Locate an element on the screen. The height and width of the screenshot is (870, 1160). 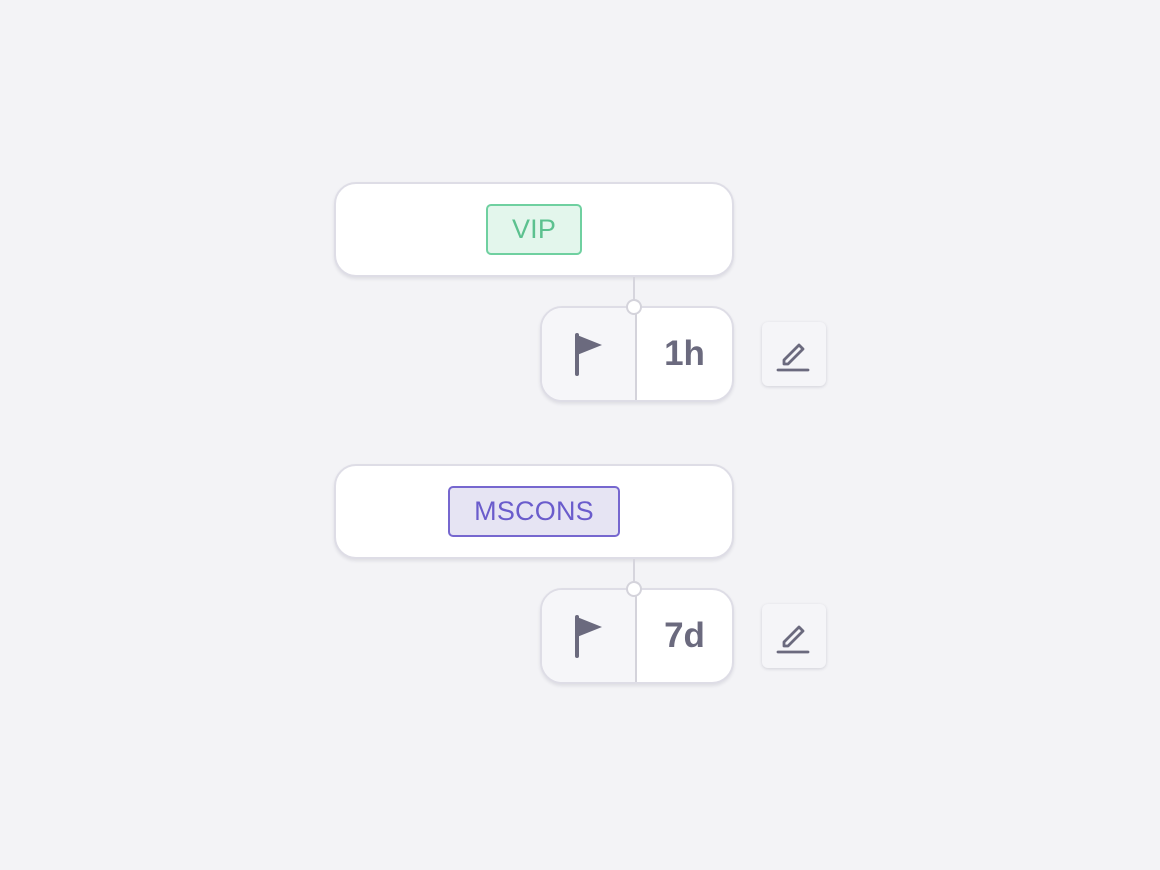
rule-group-vip: VIP 1h is located at coordinates (584, 293).